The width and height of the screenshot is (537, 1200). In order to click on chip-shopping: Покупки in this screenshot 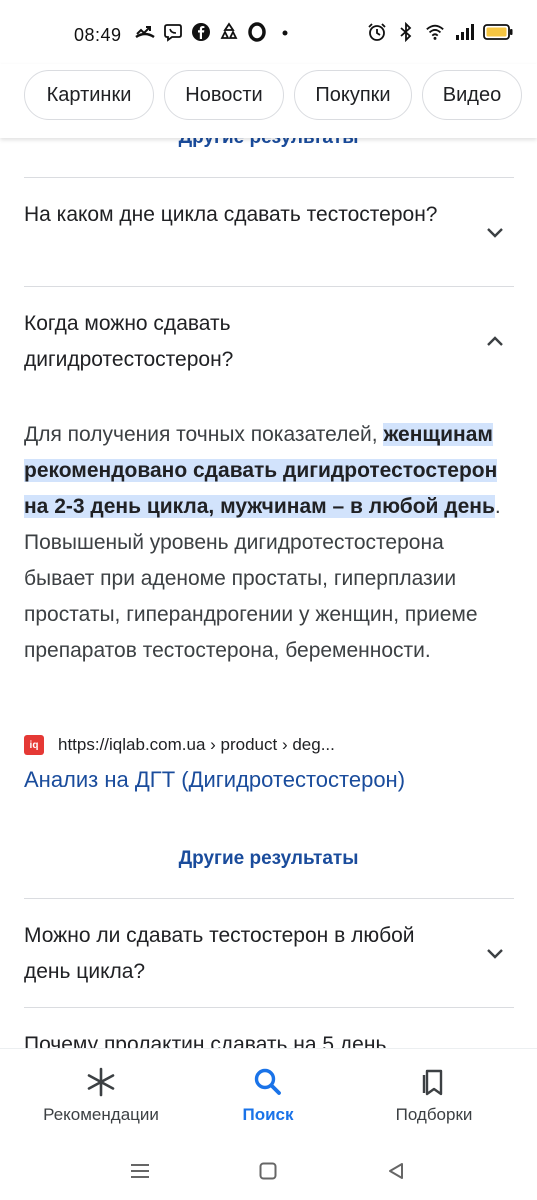, I will do `click(353, 95)`.